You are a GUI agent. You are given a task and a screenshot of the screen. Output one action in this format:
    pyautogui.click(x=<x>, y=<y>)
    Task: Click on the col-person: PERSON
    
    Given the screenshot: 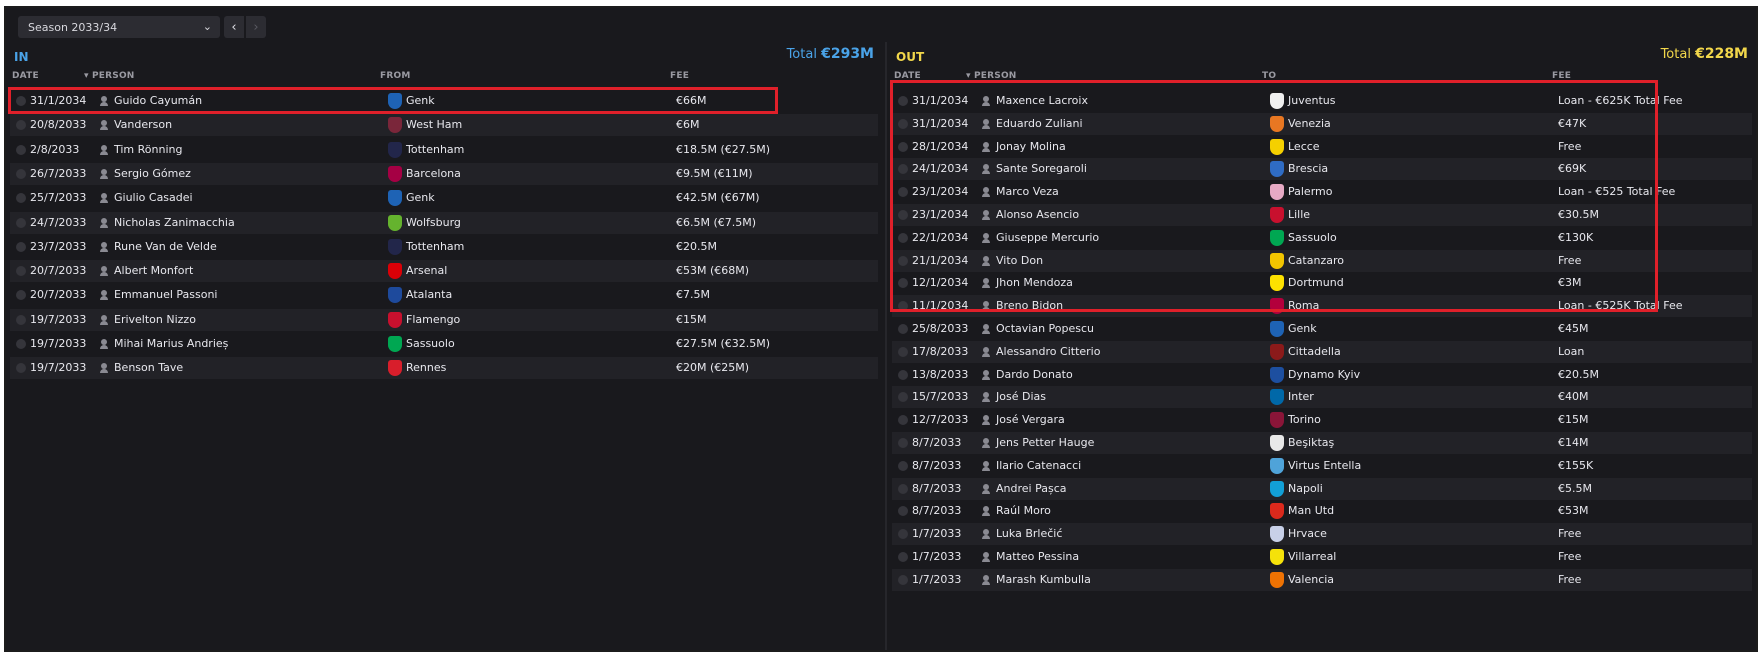 What is the action you would take?
    pyautogui.click(x=113, y=76)
    